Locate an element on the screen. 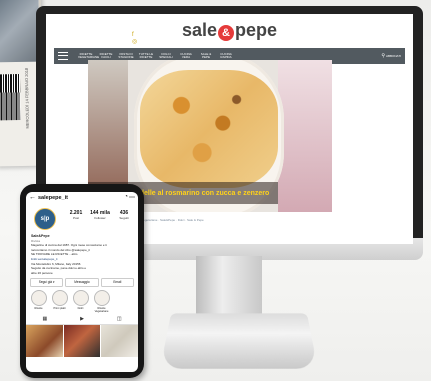  ig-tabs: ▦ ▶ ◫ is located at coordinates (82, 319).